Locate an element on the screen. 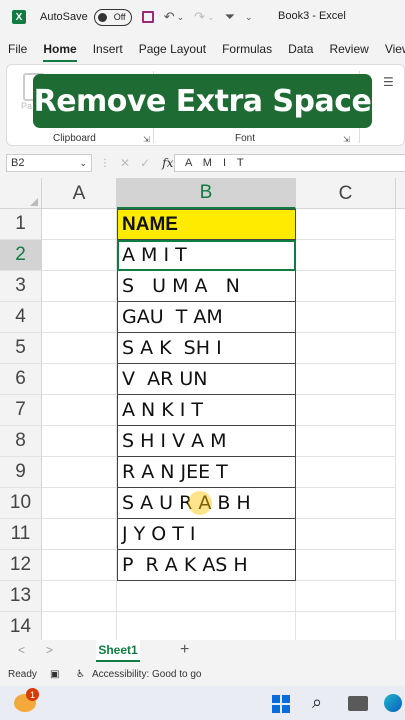 This screenshot has height=720, width=405. tab-review: Review is located at coordinates (348, 50).